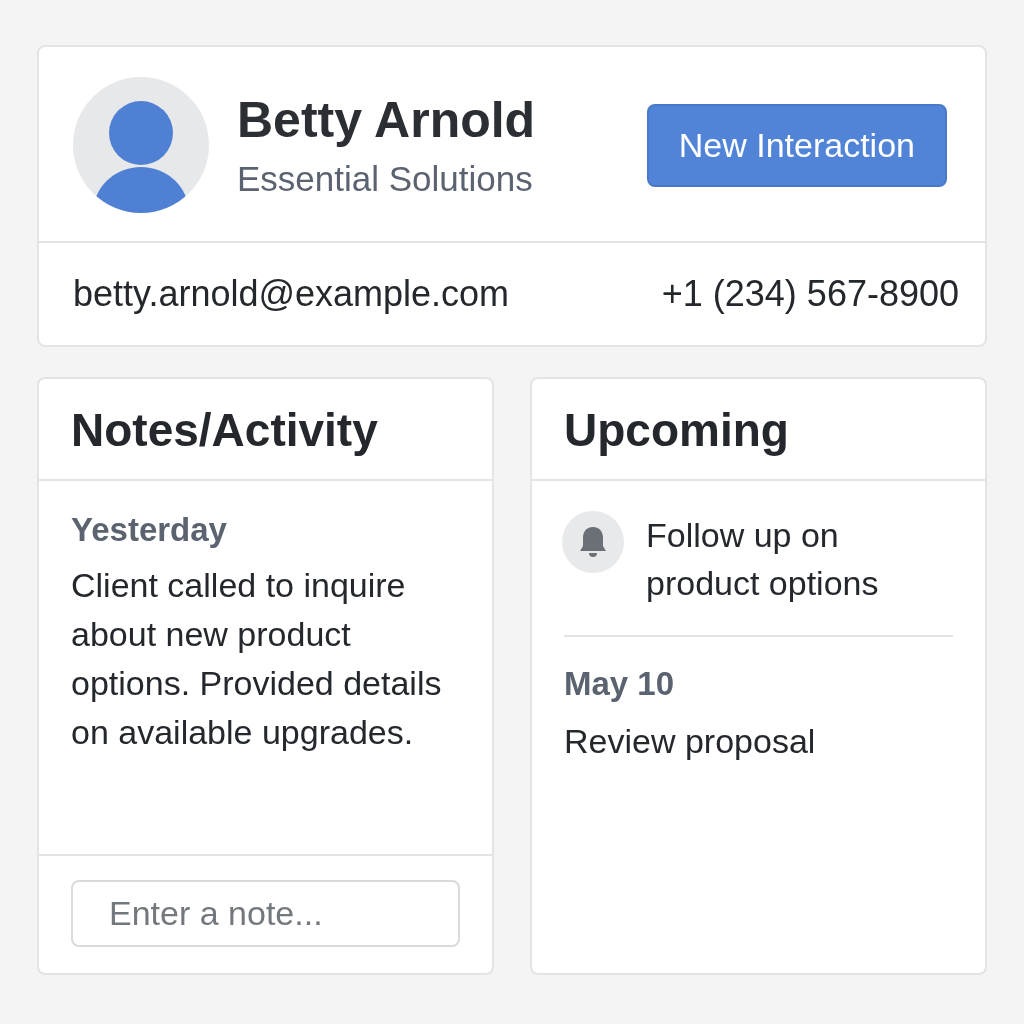  Describe the element at coordinates (265, 430) in the screenshot. I see `card-title: Notes/Activity` at that location.